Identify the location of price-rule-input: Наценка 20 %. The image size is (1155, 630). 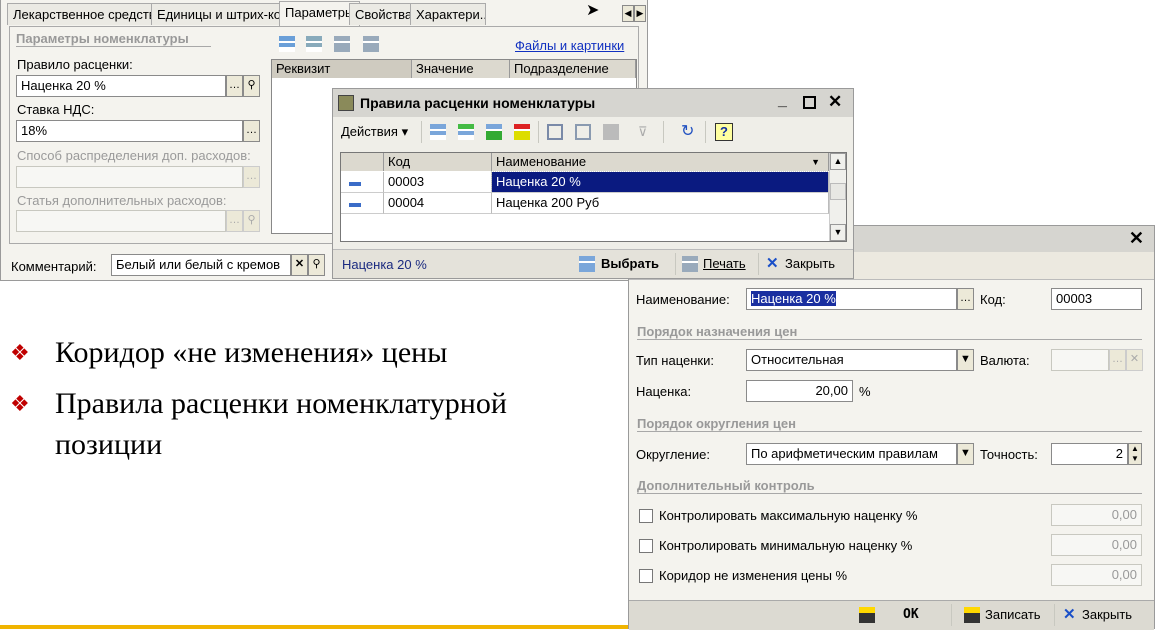
(121, 86).